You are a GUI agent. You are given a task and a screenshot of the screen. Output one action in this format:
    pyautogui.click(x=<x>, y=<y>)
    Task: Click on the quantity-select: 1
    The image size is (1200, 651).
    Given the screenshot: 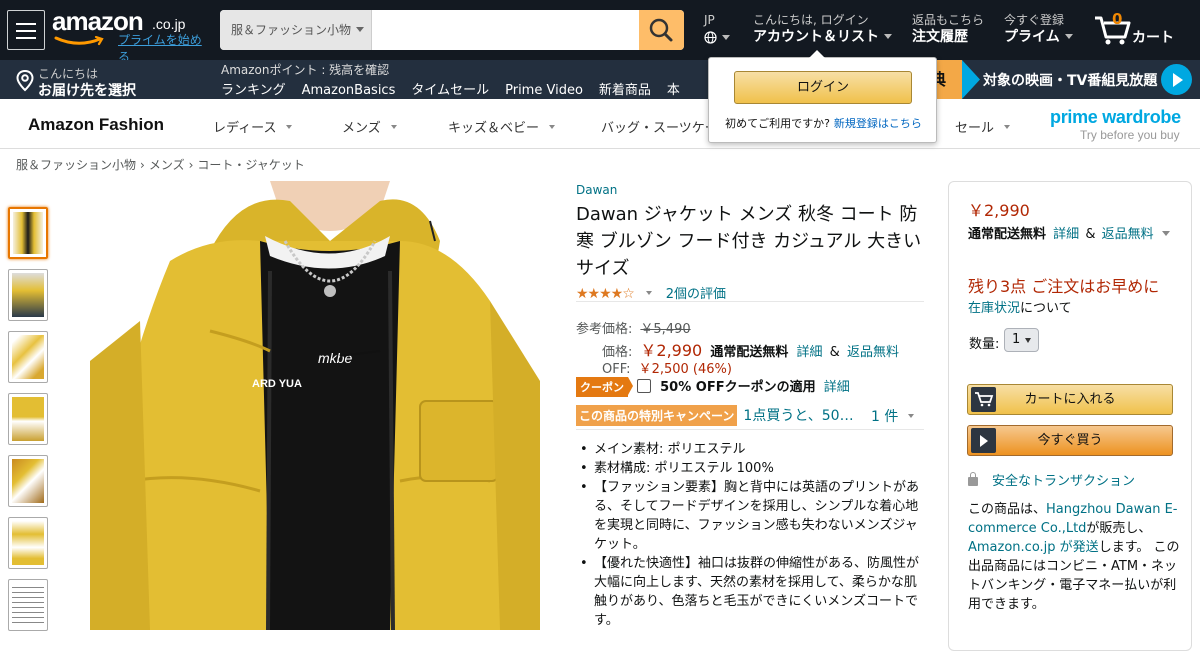 What is the action you would take?
    pyautogui.click(x=1021, y=340)
    